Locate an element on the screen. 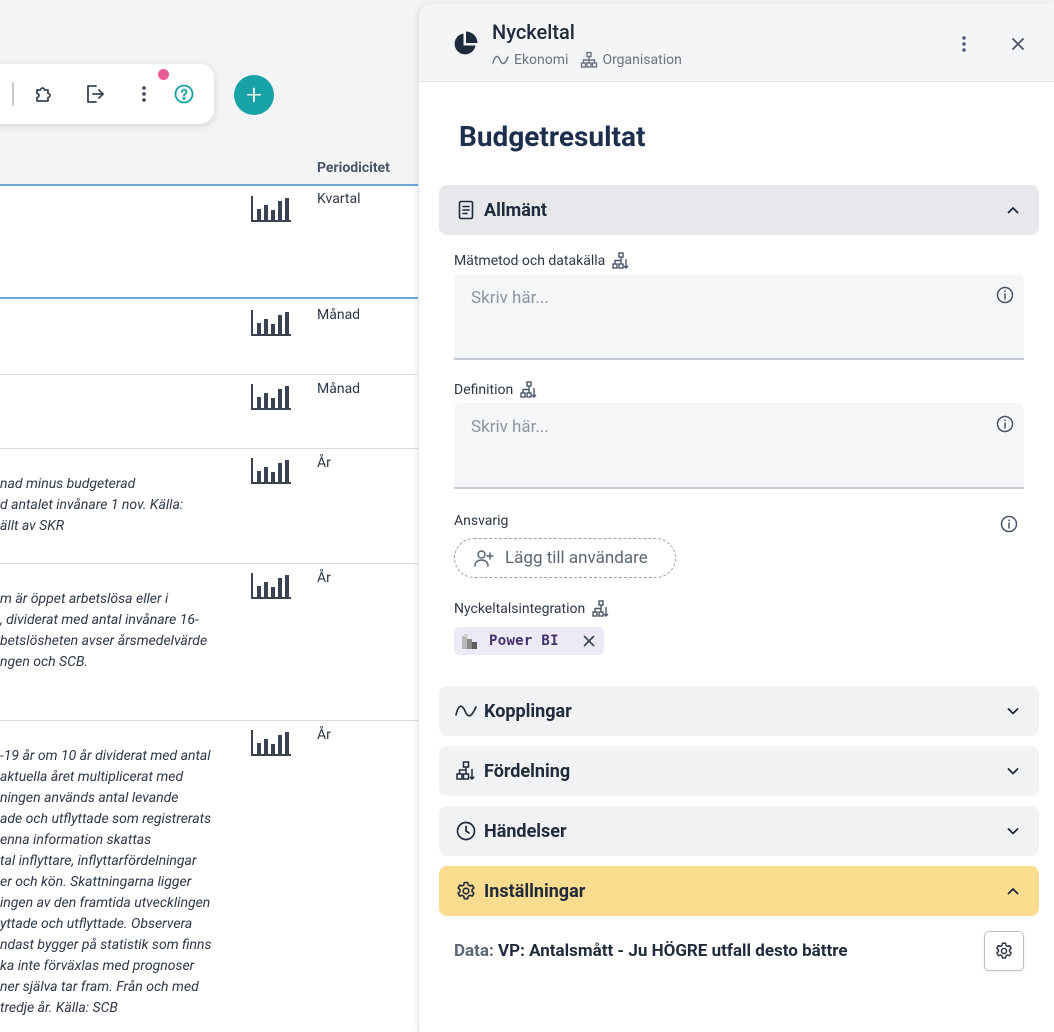 The image size is (1054, 1032). definition-label: Definition is located at coordinates (496, 390).